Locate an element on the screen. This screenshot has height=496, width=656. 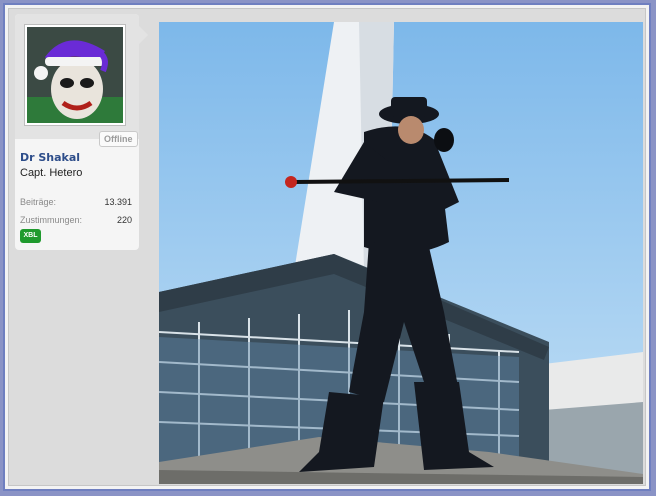
avatar is located at coordinates (75, 75).